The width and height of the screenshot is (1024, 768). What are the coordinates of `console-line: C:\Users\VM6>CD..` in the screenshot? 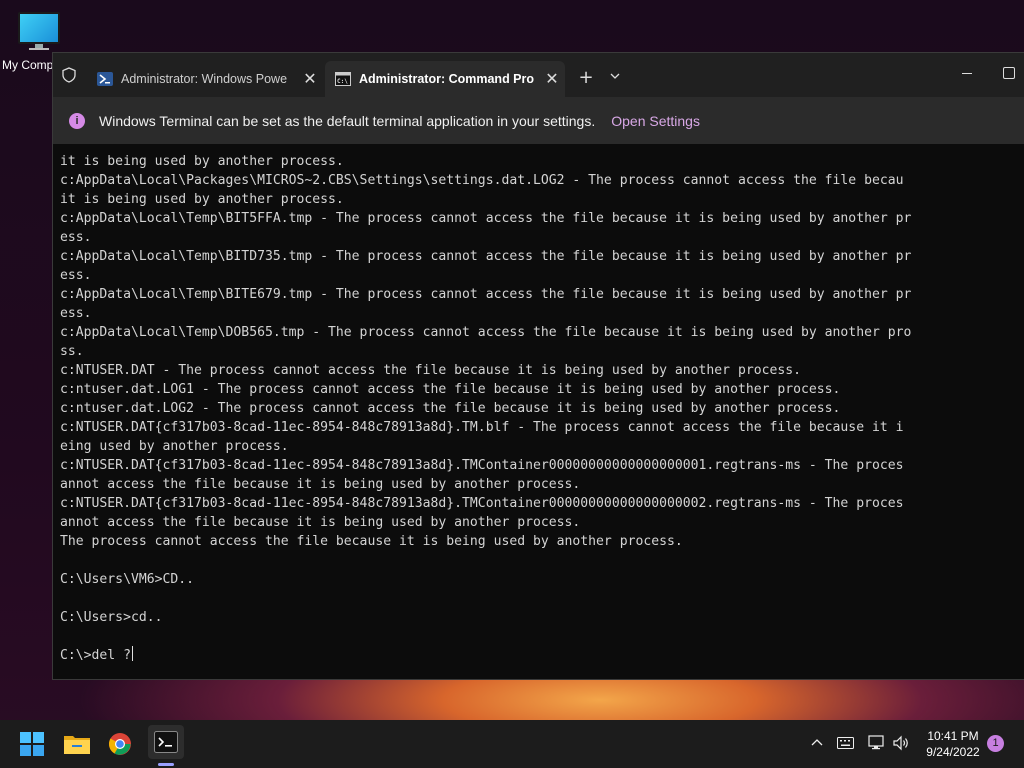 It's located at (127, 579).